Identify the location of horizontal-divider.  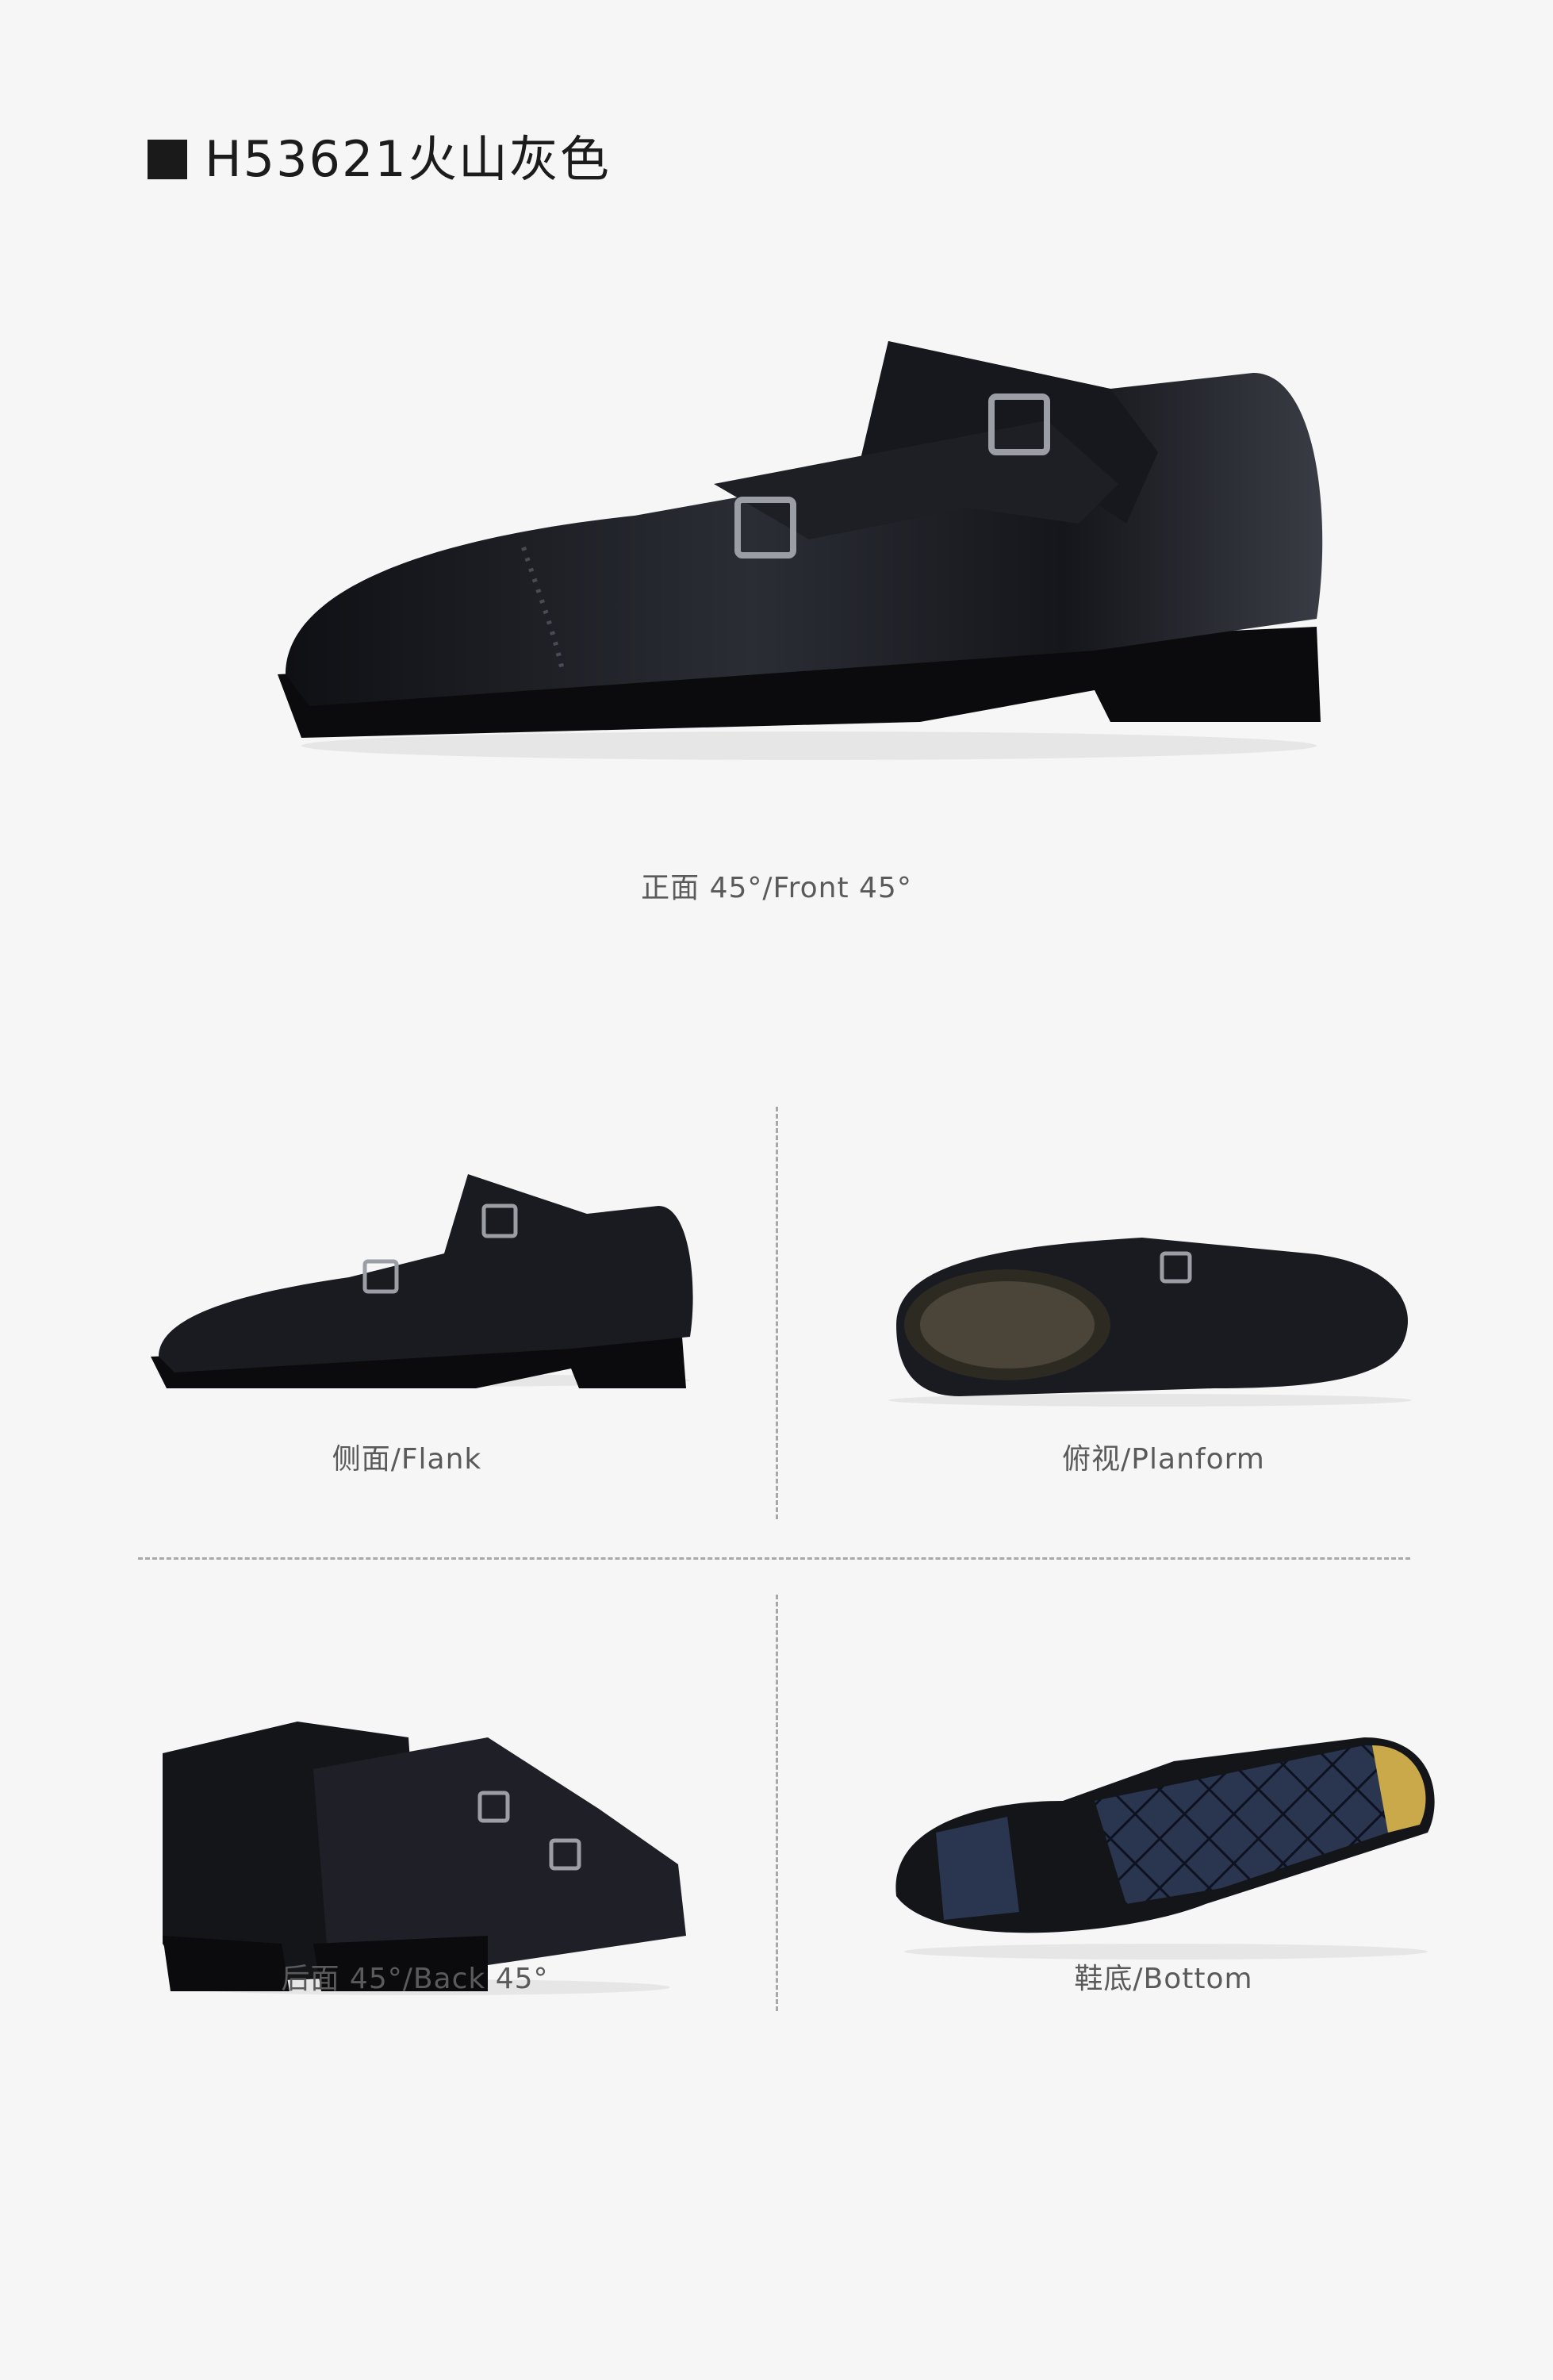
(774, 1558).